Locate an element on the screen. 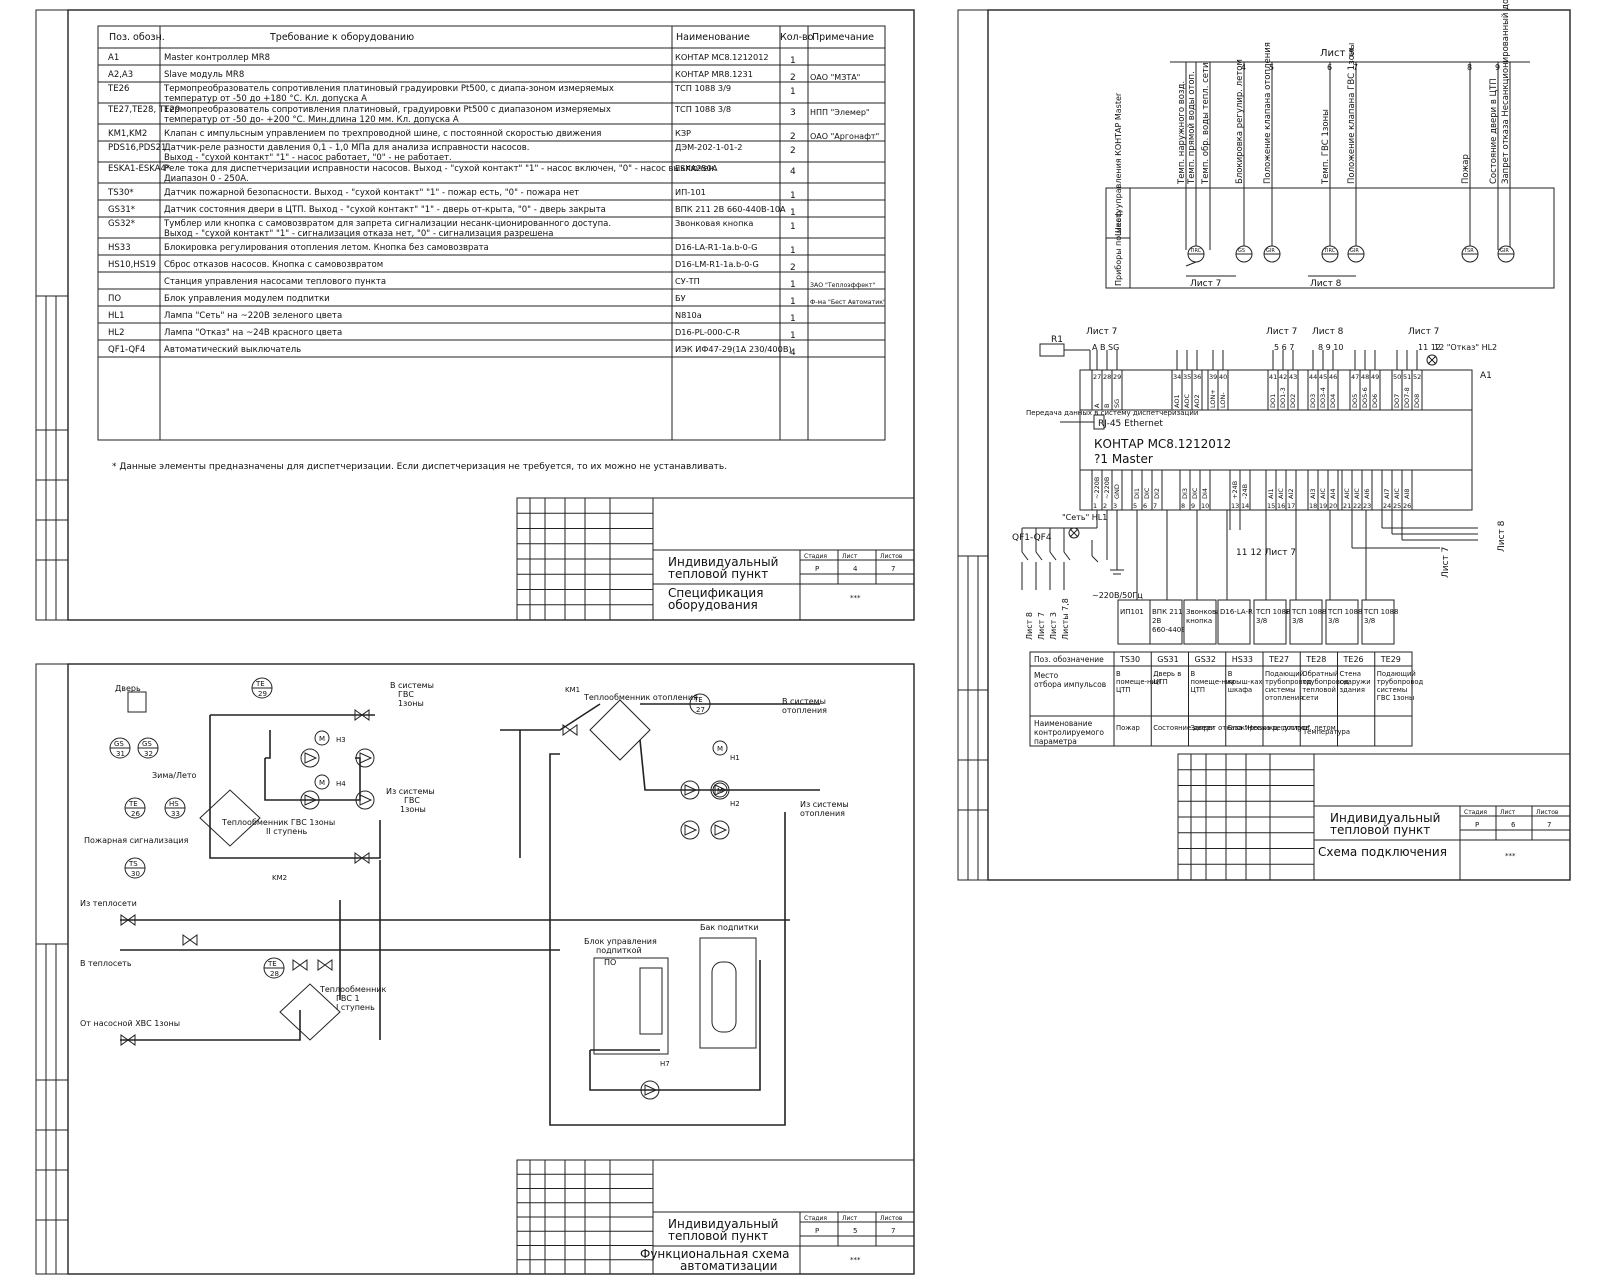 The image size is (1600, 1280). spec-row-name: БУ is located at coordinates (680, 298).